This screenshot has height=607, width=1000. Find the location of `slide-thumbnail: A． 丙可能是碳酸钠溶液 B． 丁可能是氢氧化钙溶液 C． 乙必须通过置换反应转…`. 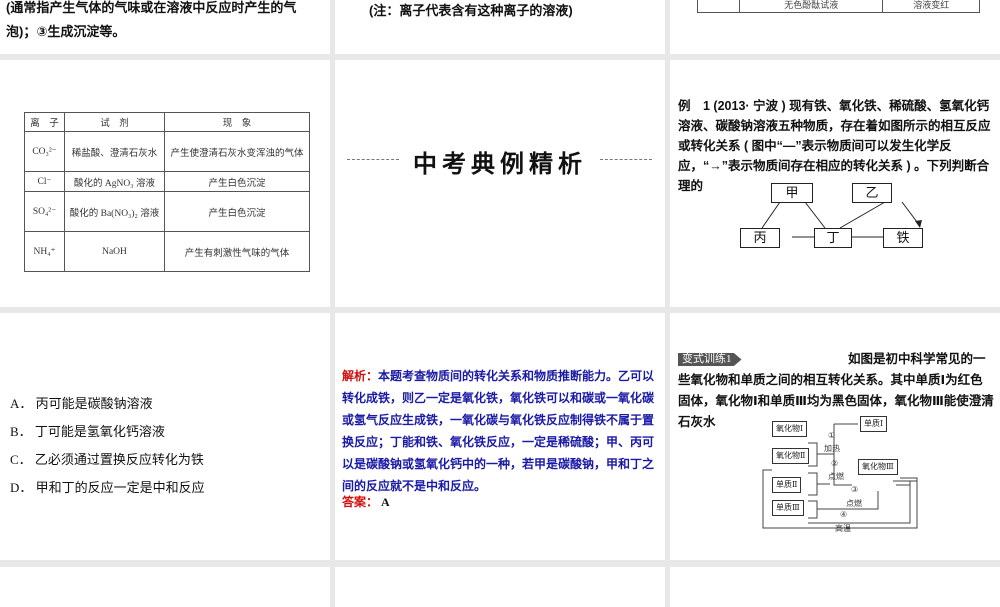

slide-thumbnail: A． 丙可能是碳酸钠溶液 B． 丁可能是氢氧化钙溶液 C． 乙必须通过置换反应转… is located at coordinates (165, 436).